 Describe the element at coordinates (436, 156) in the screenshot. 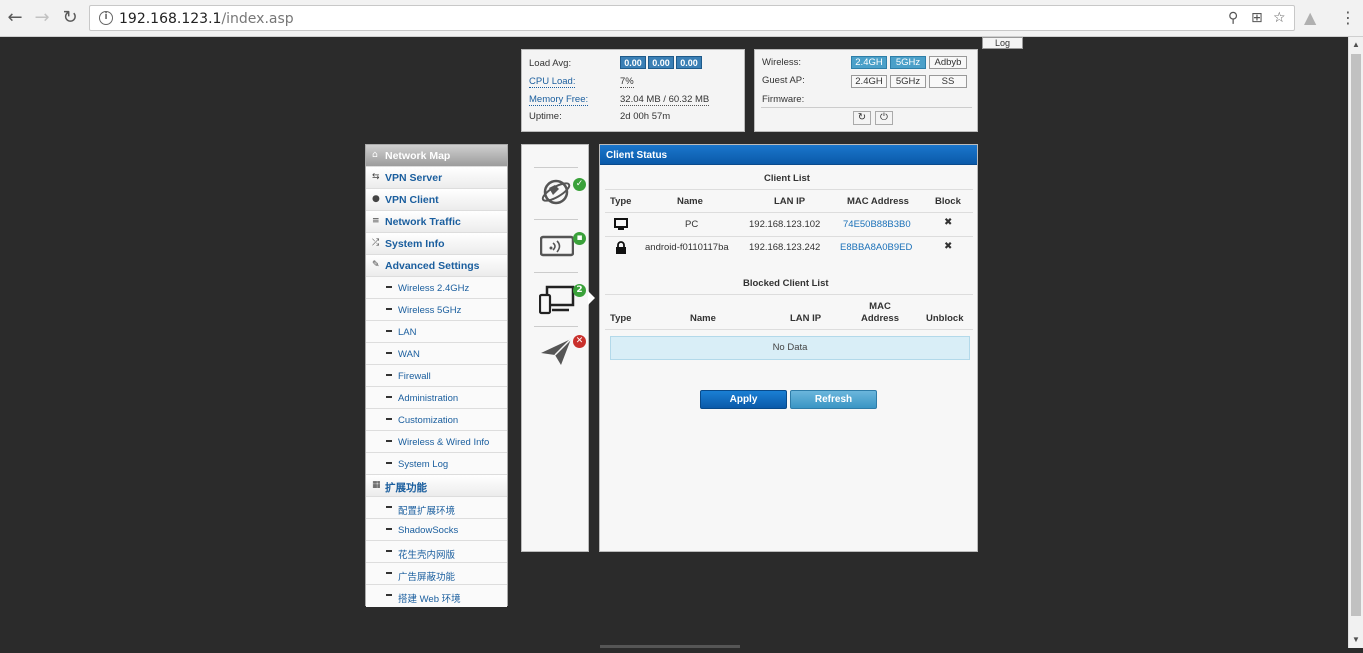

I see `menu-network-map: ⌂ Network Map` at that location.